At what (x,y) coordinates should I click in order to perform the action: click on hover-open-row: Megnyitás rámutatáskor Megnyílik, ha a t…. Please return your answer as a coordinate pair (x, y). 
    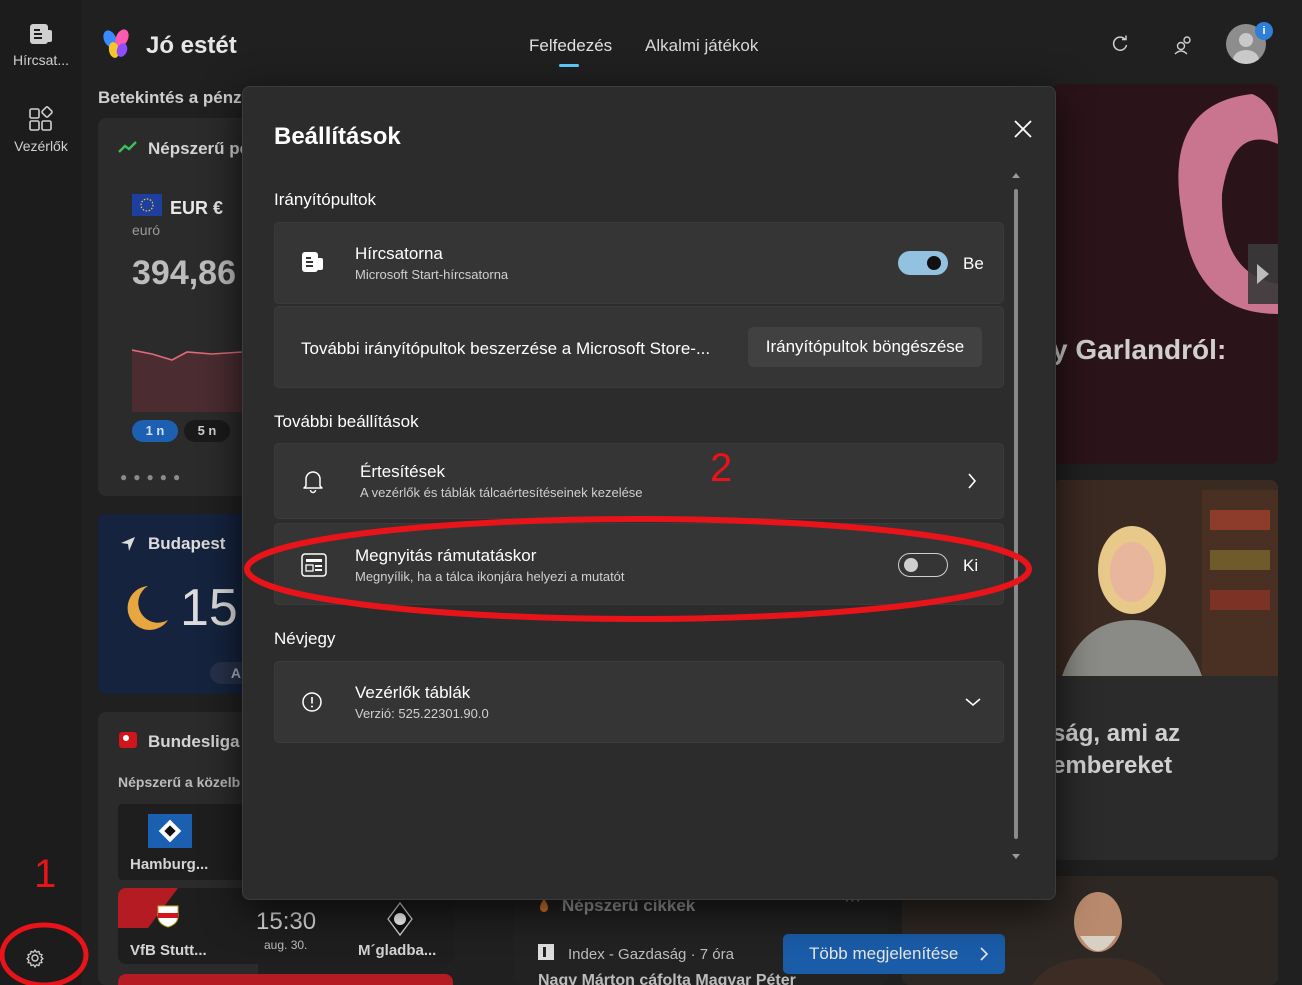
    Looking at the image, I should click on (639, 564).